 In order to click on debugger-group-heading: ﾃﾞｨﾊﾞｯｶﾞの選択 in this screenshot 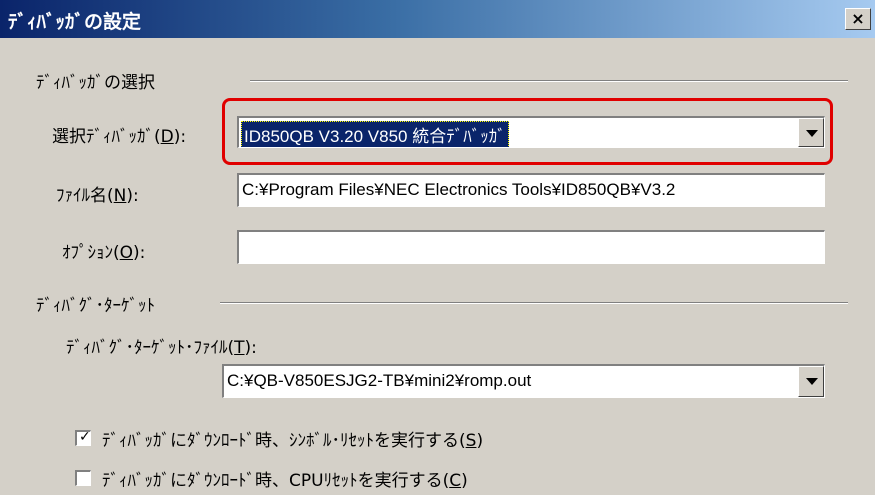, I will do `click(95, 83)`.